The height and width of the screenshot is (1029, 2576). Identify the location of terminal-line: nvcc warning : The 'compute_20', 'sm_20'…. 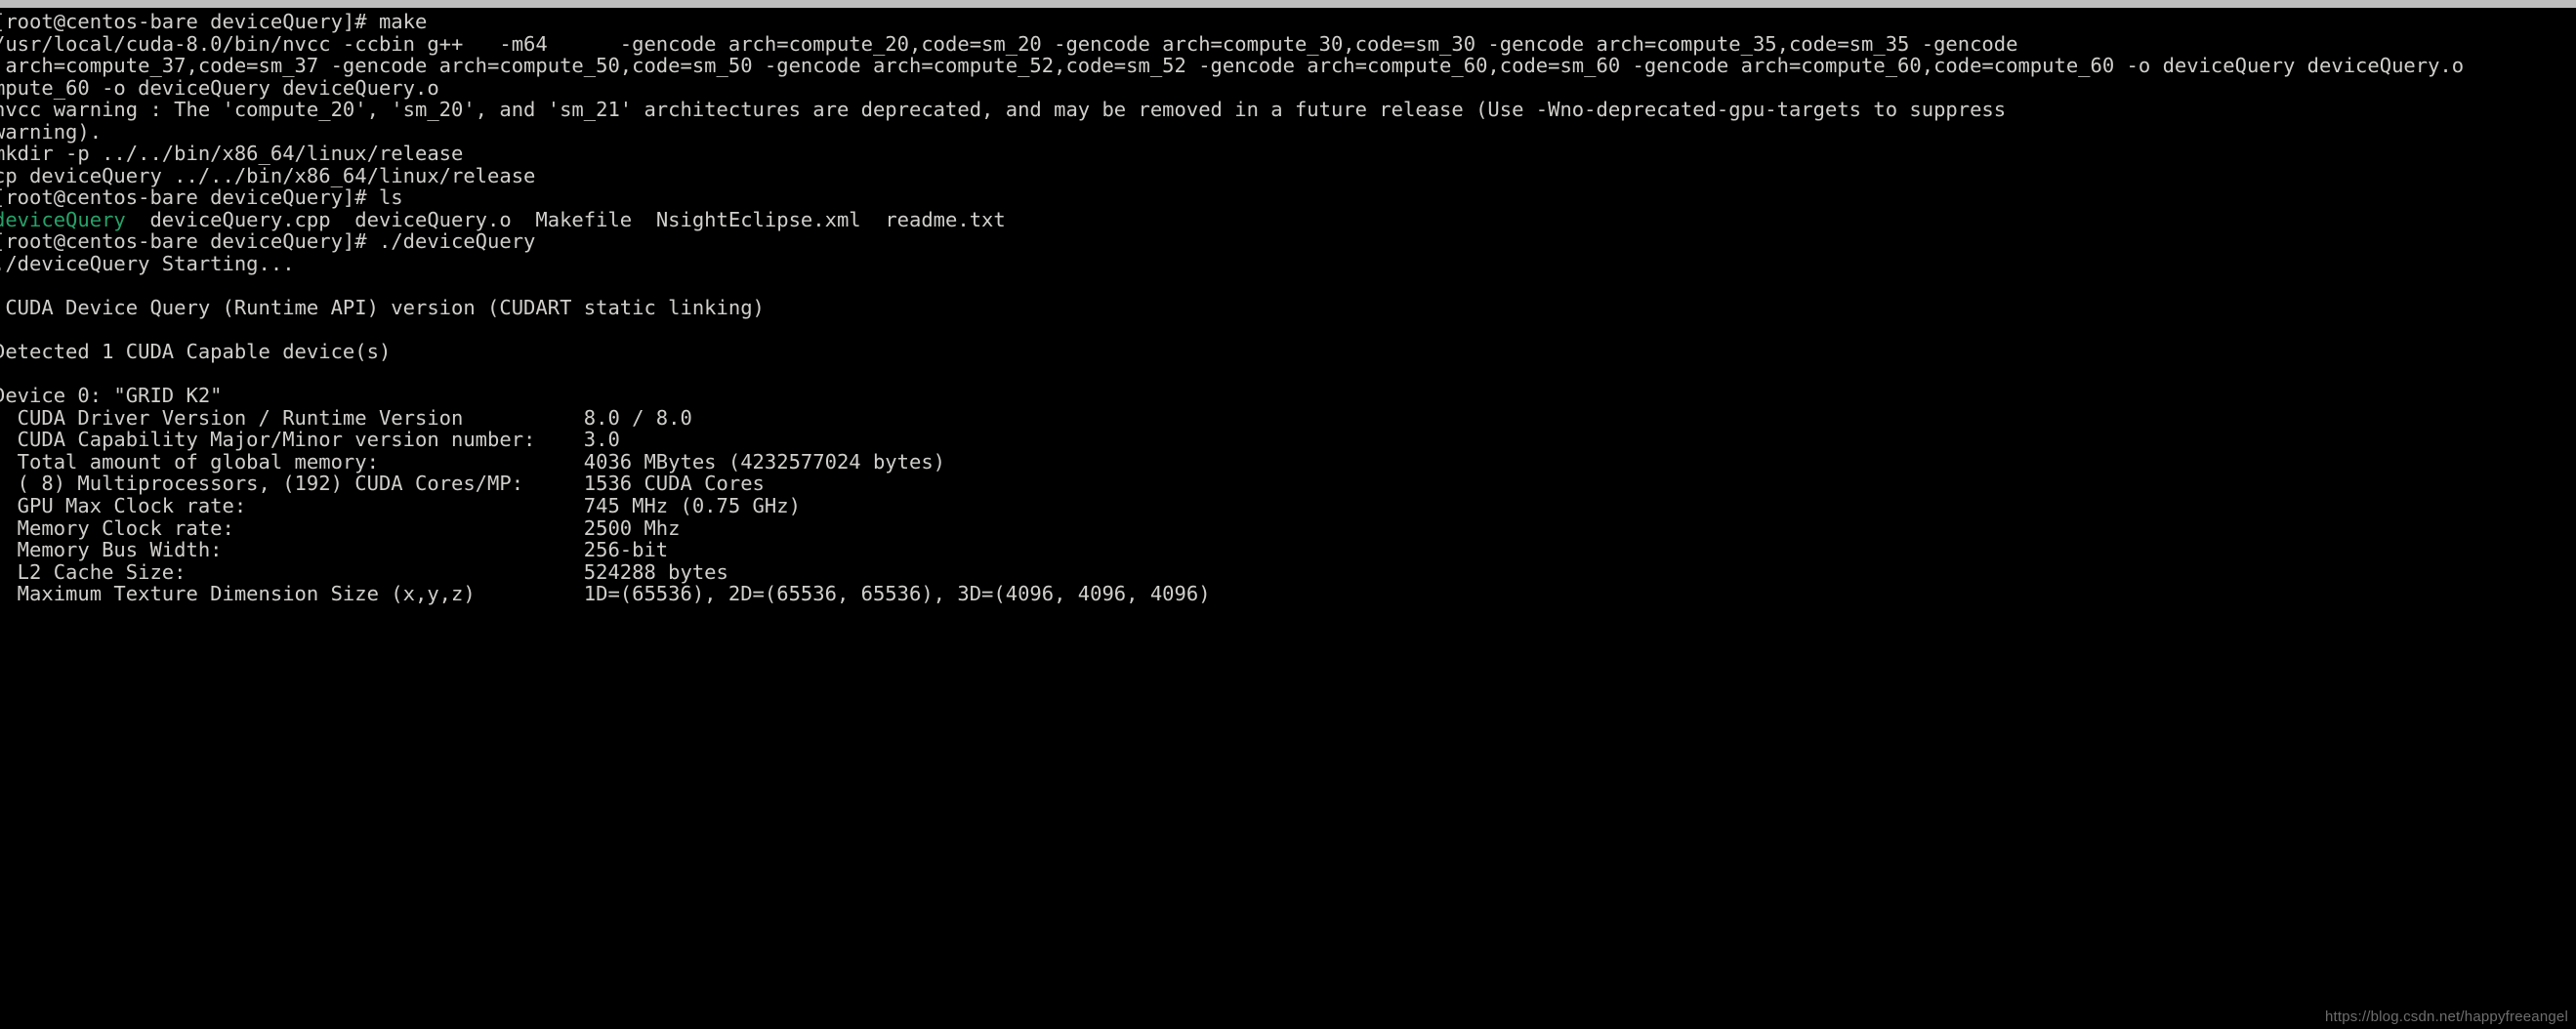
(1003, 110).